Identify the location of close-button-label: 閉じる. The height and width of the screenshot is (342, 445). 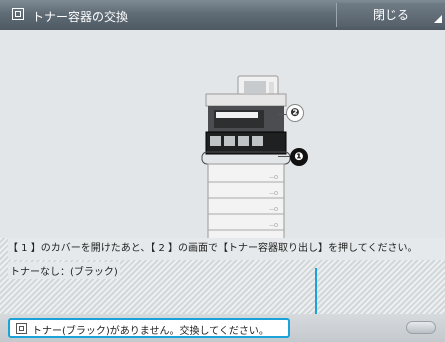
(390, 15).